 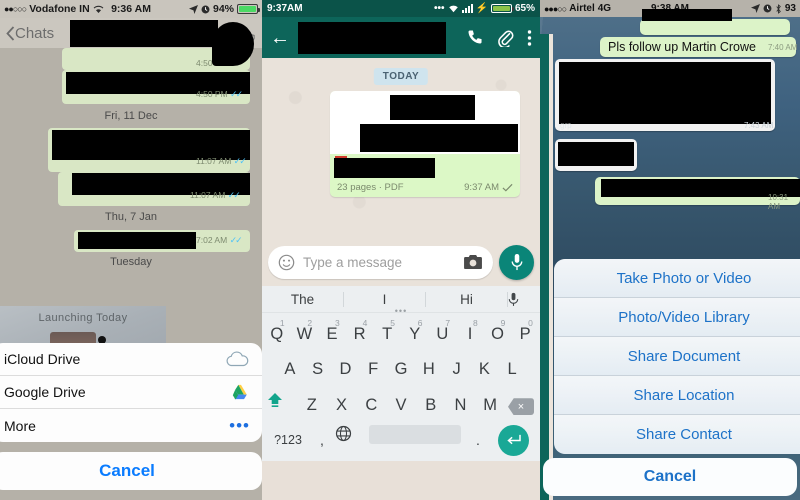 I want to click on ios-document-picker-sheet: iCloud Drive Google Drive More •••, so click(x=131, y=392).